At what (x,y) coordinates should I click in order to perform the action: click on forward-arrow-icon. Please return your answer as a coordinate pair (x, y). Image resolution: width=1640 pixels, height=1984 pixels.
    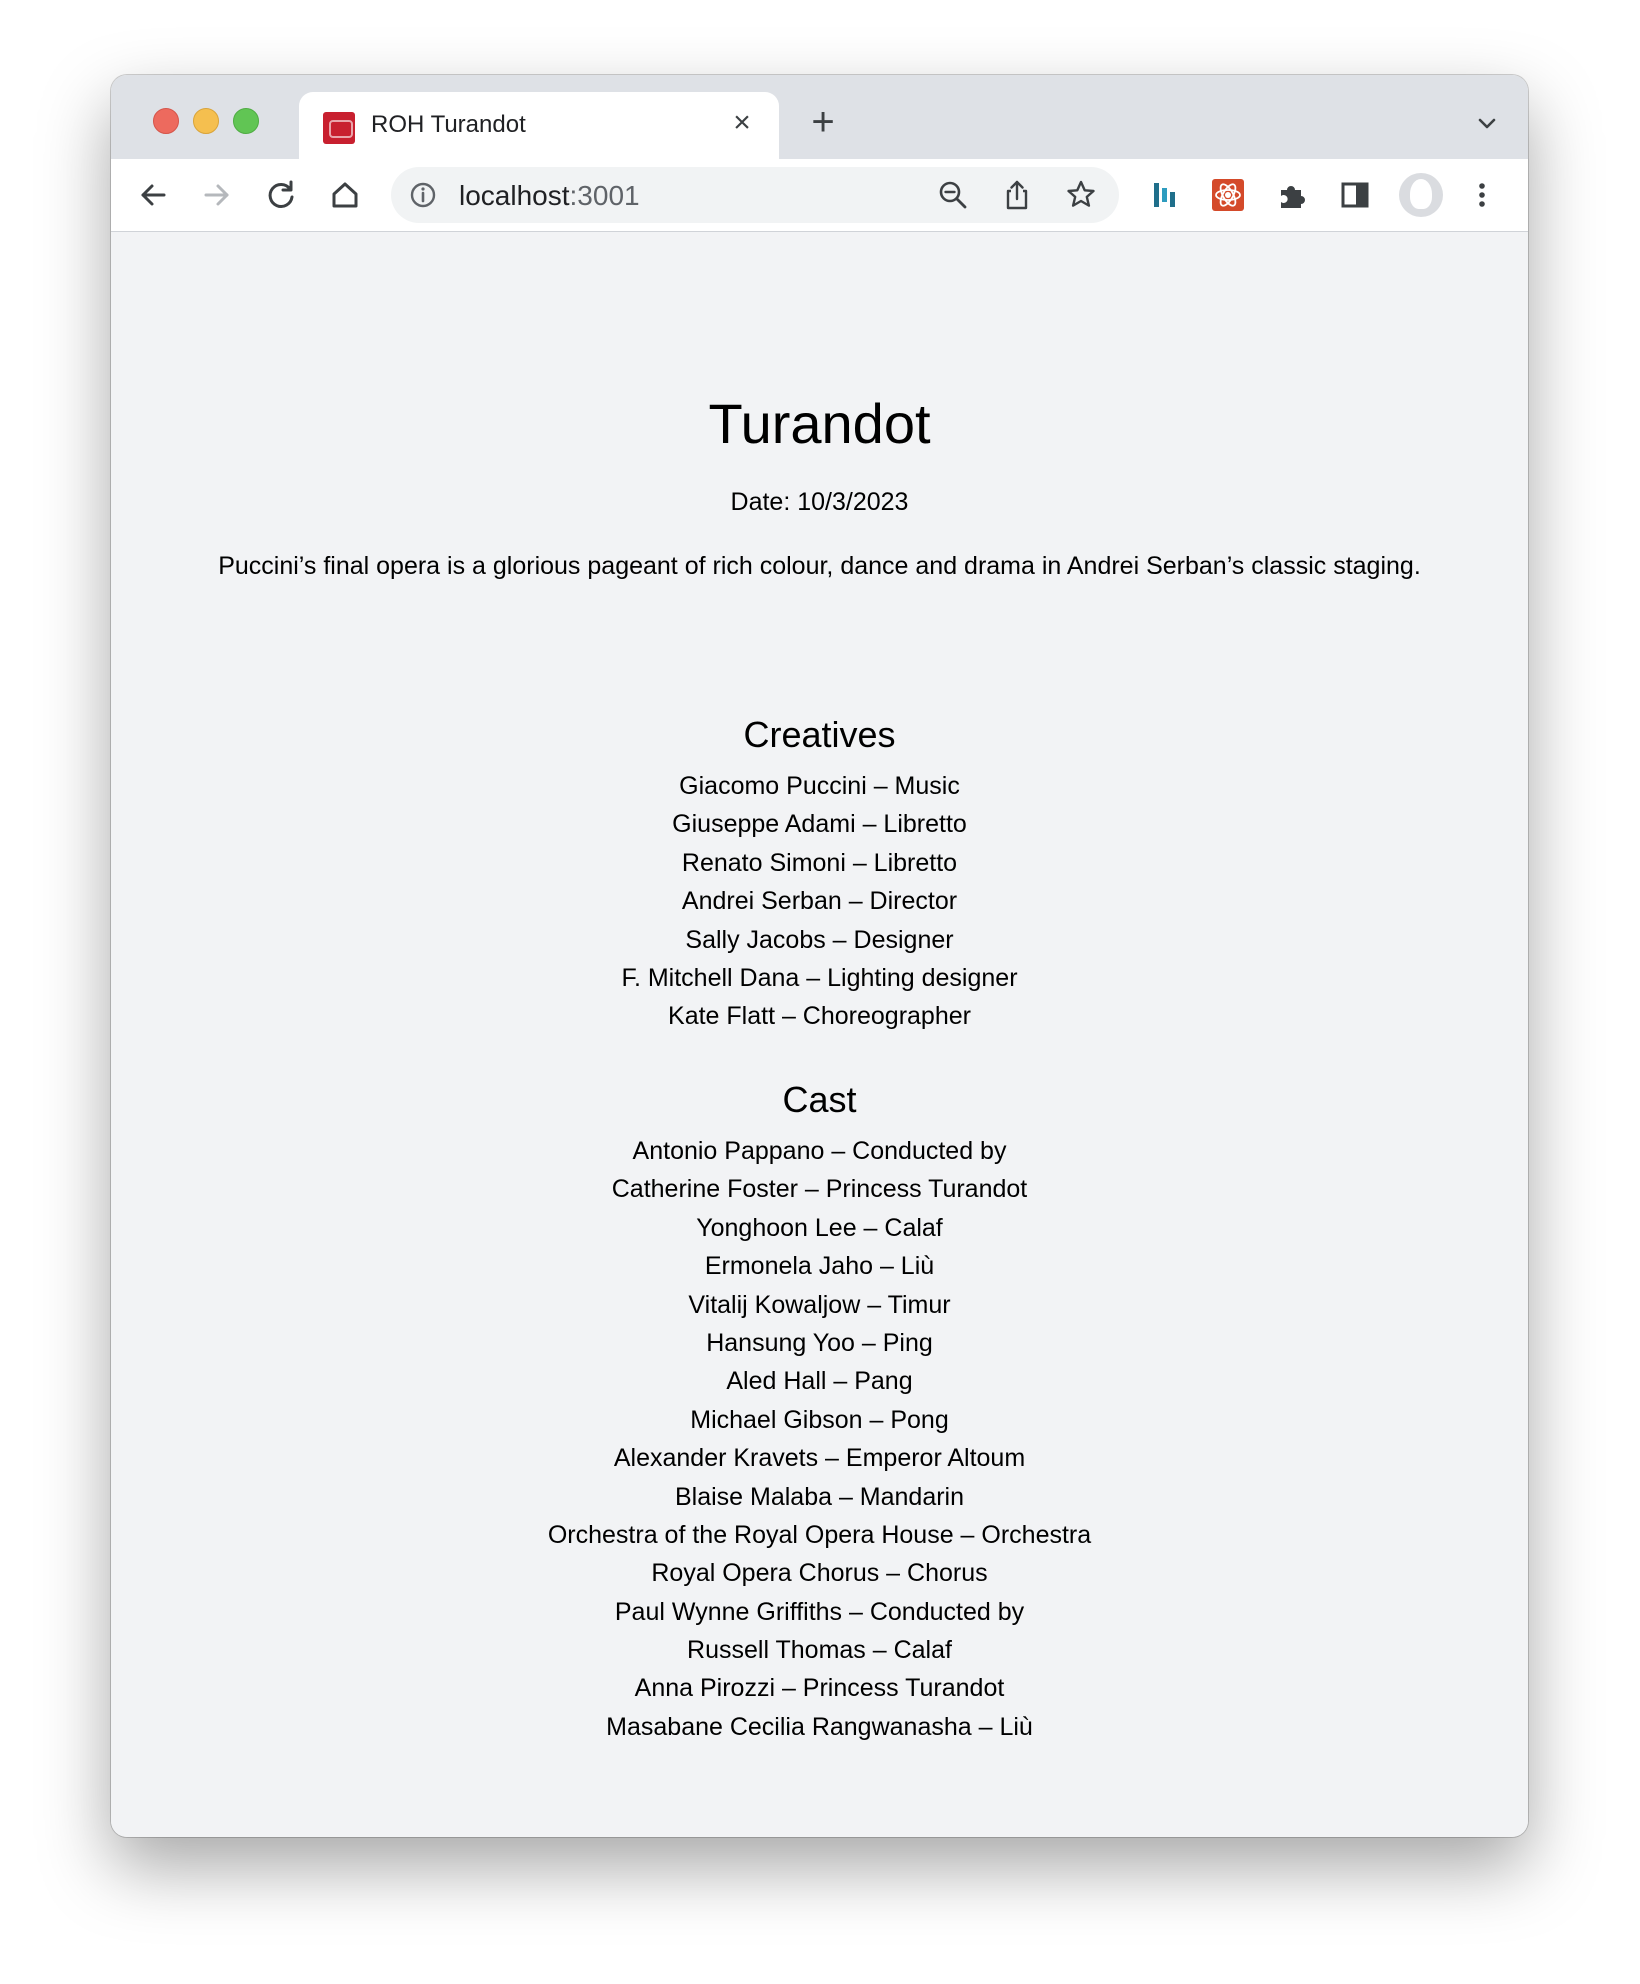
    Looking at the image, I should click on (217, 195).